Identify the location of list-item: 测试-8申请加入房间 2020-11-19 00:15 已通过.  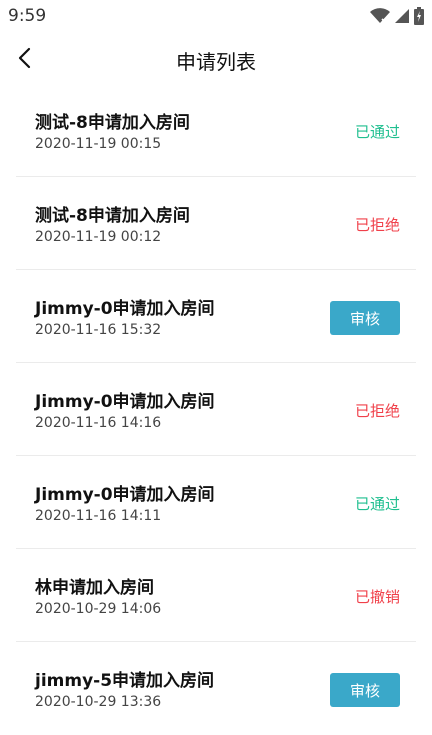
(216, 130).